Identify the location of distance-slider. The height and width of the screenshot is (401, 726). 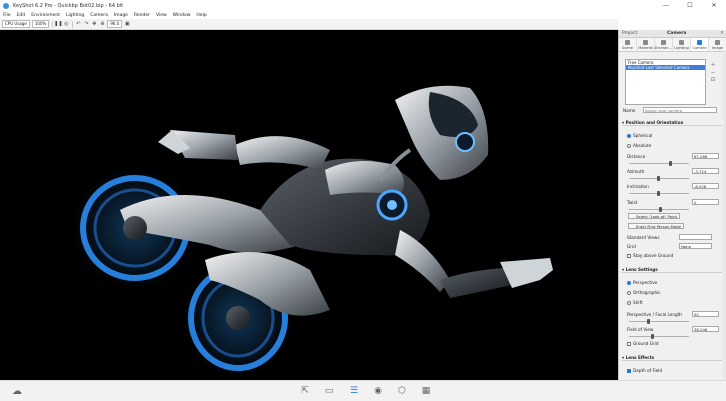
(659, 163).